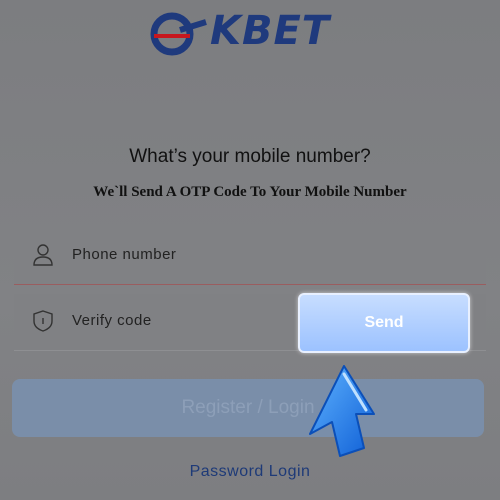 Image resolution: width=500 pixels, height=500 pixels. I want to click on okbet-logo: KBET, so click(250, 34).